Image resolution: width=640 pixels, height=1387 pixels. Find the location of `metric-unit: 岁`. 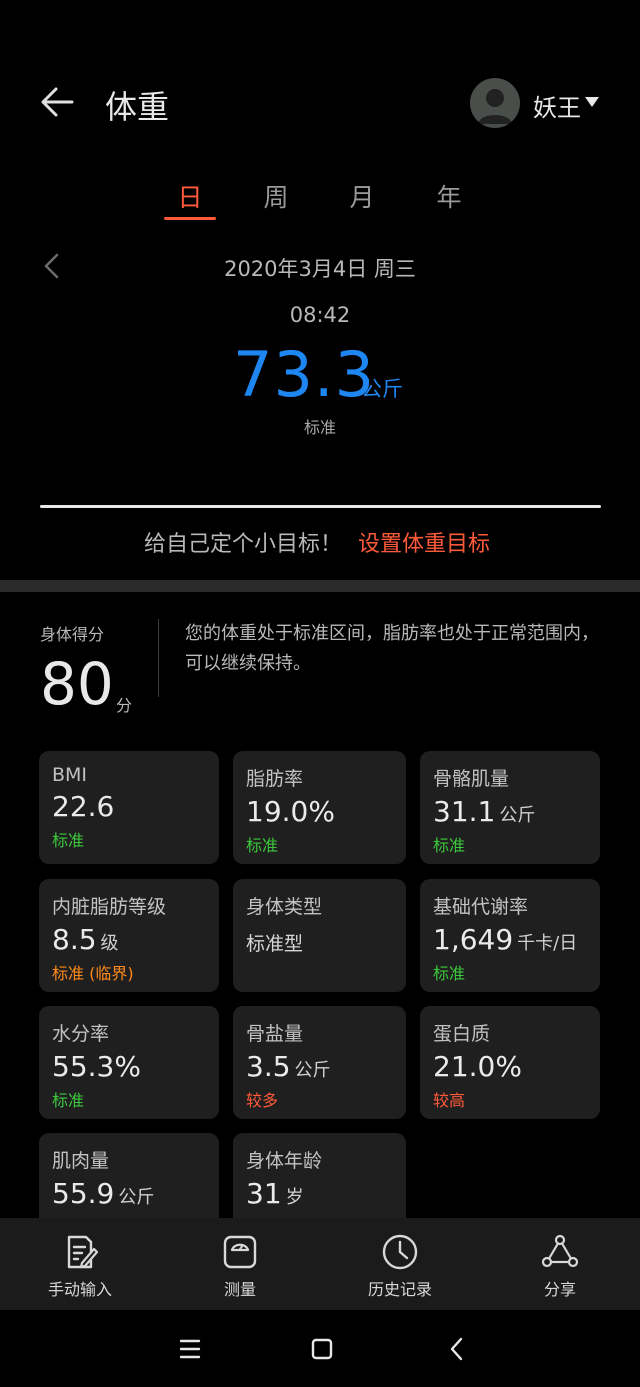

metric-unit: 岁 is located at coordinates (294, 1197).